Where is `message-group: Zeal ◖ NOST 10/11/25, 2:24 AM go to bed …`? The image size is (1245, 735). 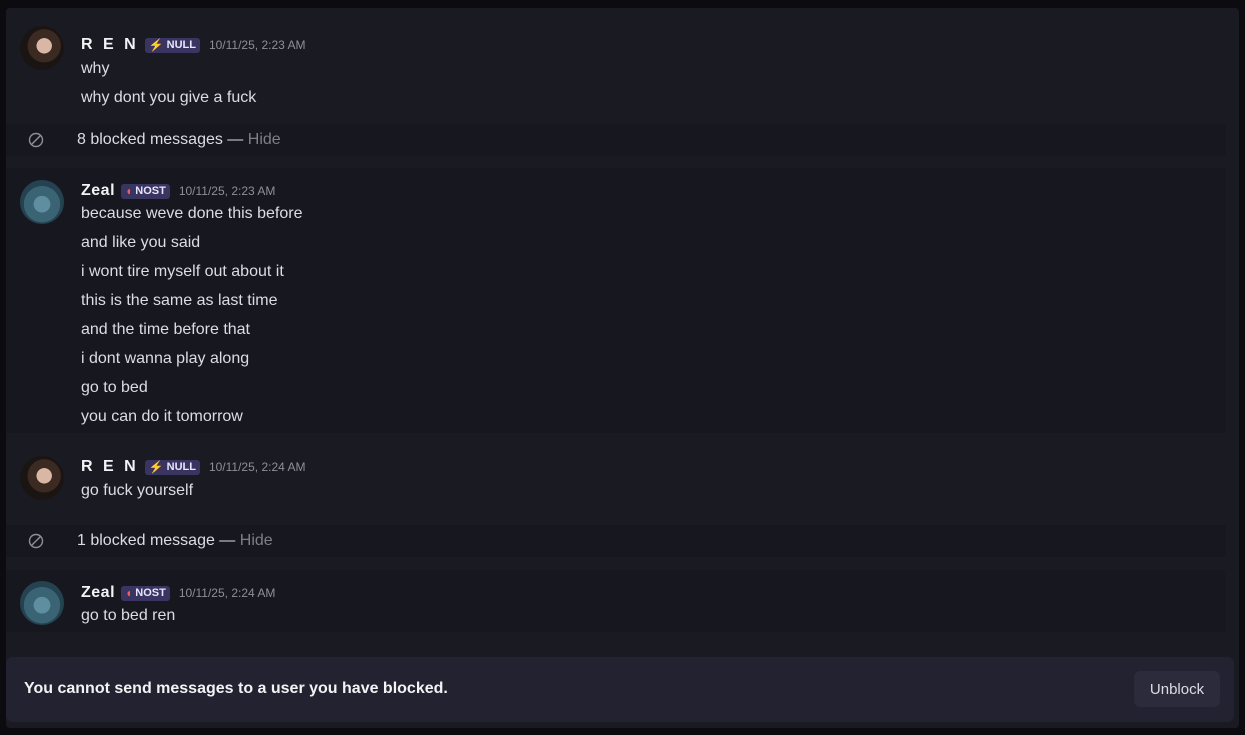
message-group: Zeal ◖ NOST 10/11/25, 2:24 AM go to bed … is located at coordinates (616, 601).